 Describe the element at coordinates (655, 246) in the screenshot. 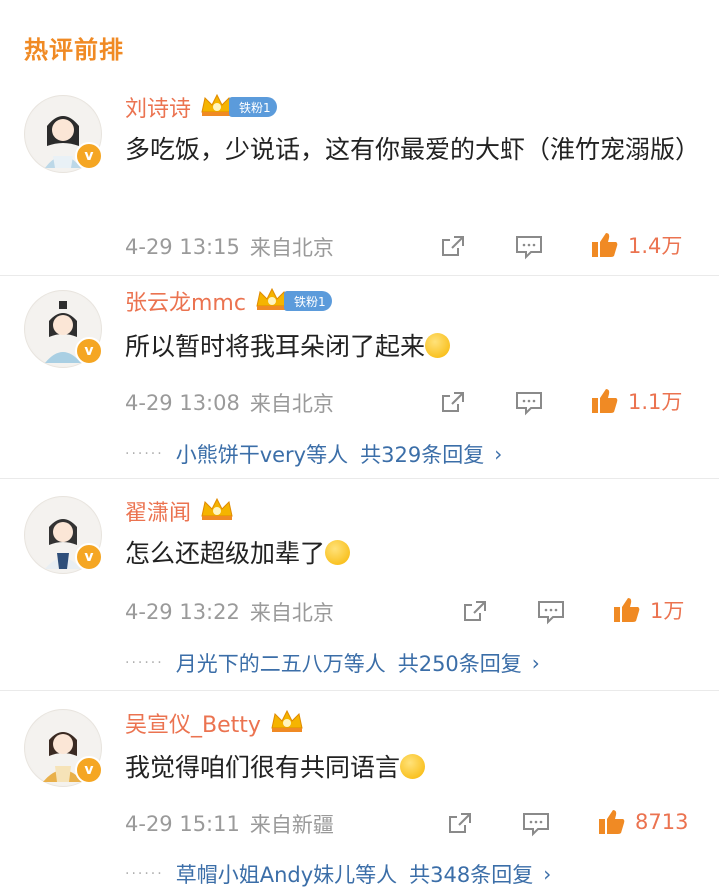

I see `like-count: 1.4万` at that location.